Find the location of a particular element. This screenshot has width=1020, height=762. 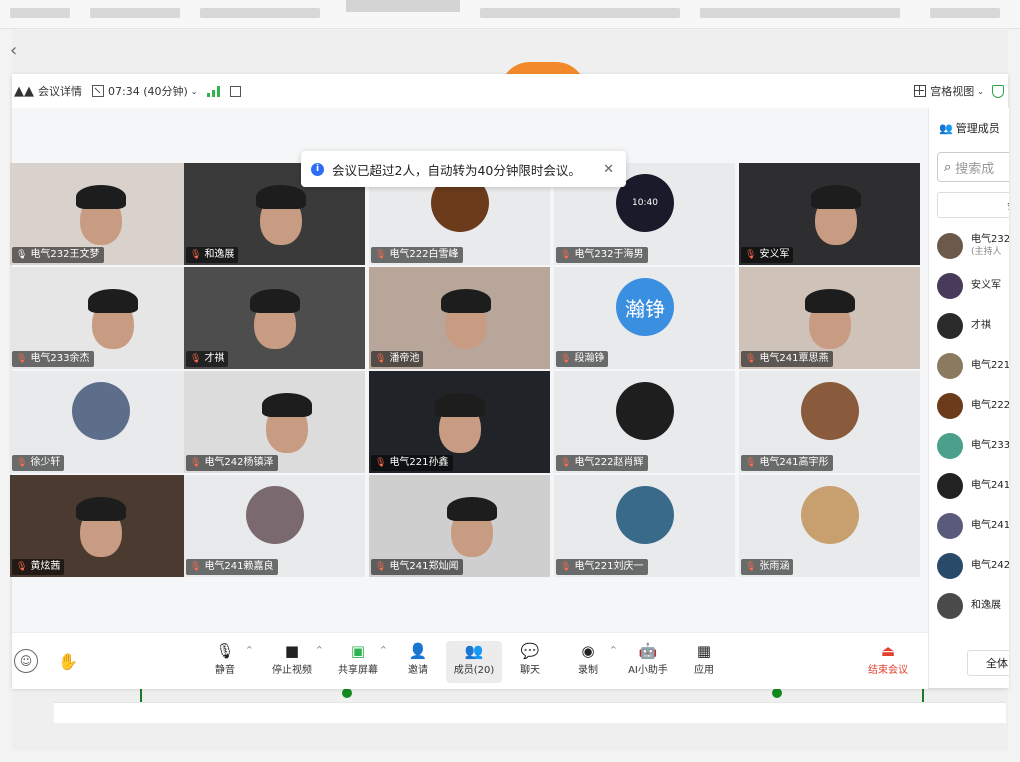

participant-name-tag: 🎙 徐少轩 is located at coordinates (38, 463).